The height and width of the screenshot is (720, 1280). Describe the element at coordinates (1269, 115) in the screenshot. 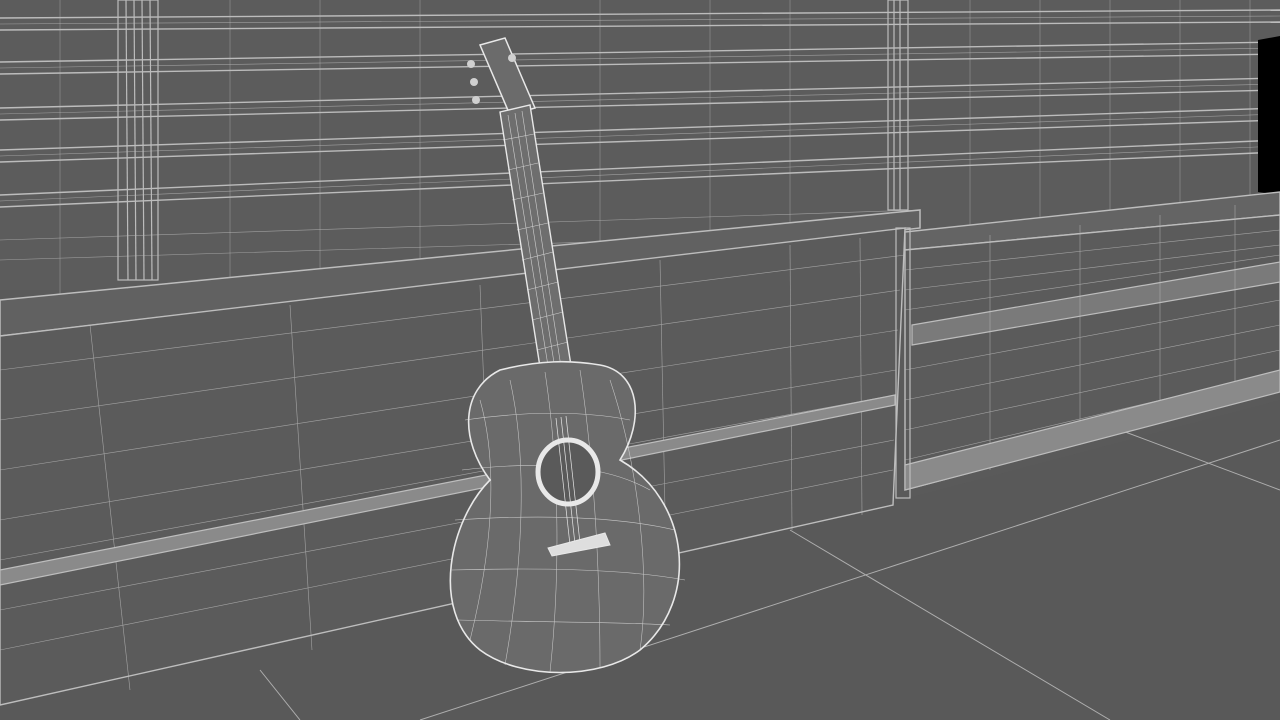

I see `void-opening` at that location.